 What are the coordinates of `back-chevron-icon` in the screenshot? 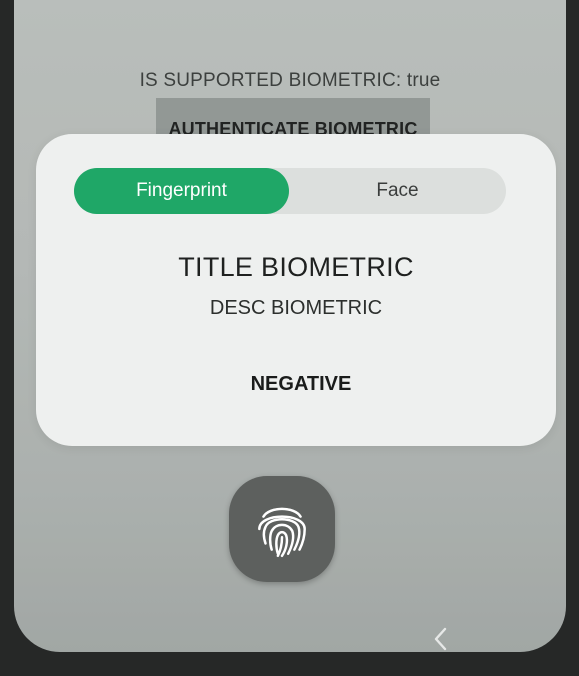 It's located at (441, 639).